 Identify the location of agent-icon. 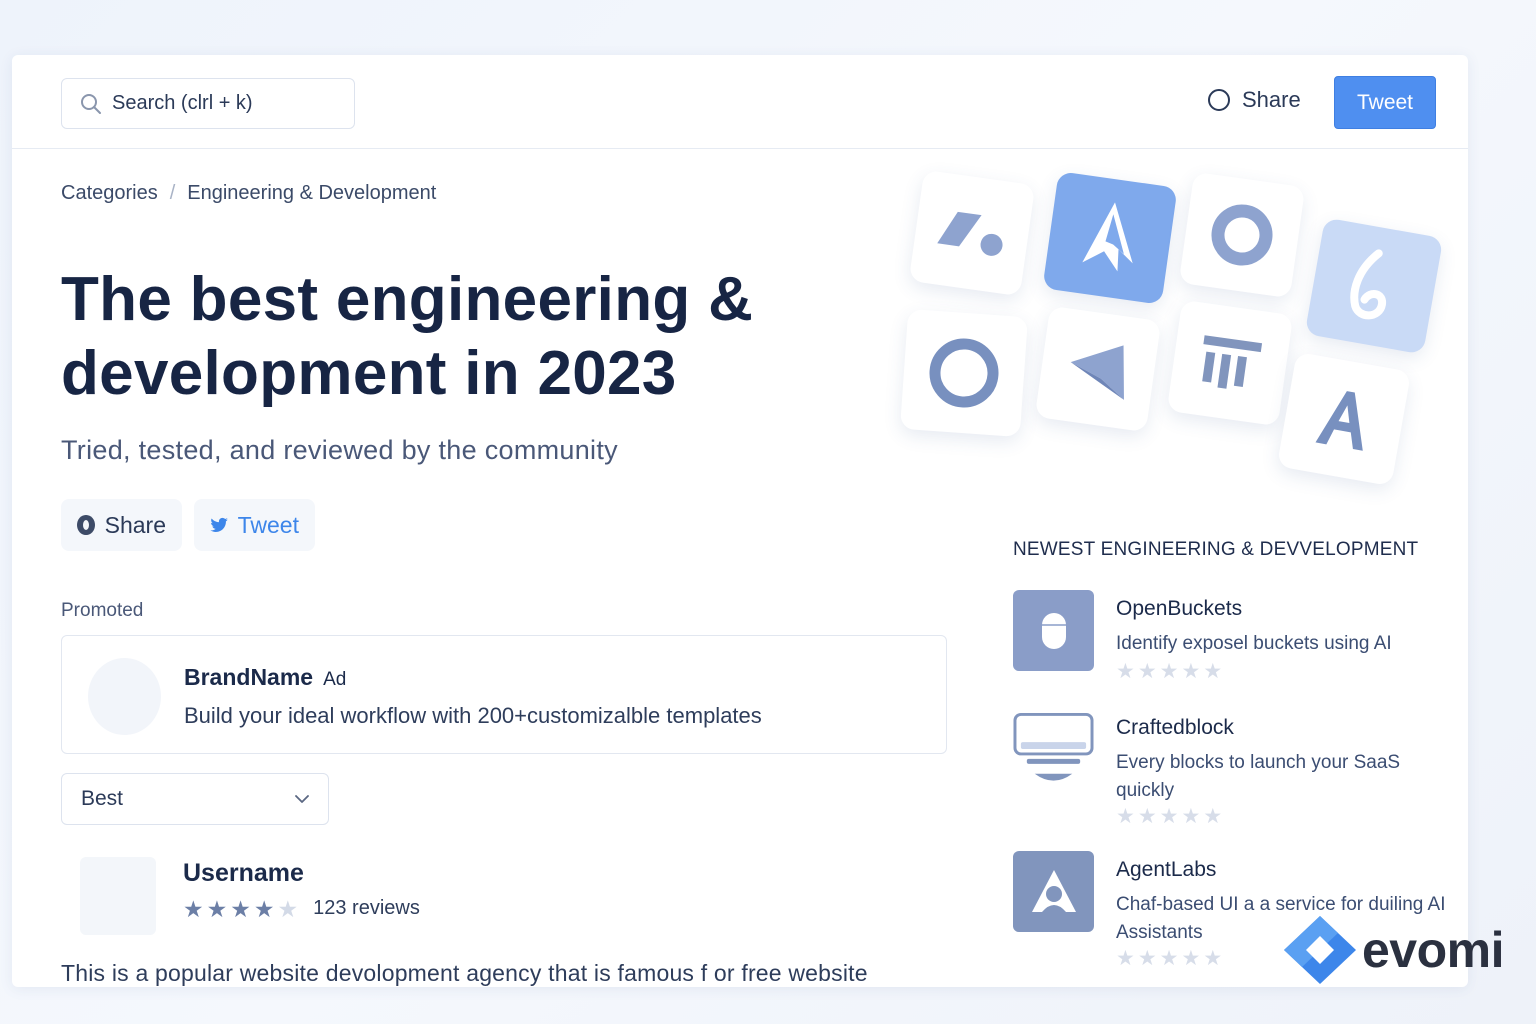
(1053, 891).